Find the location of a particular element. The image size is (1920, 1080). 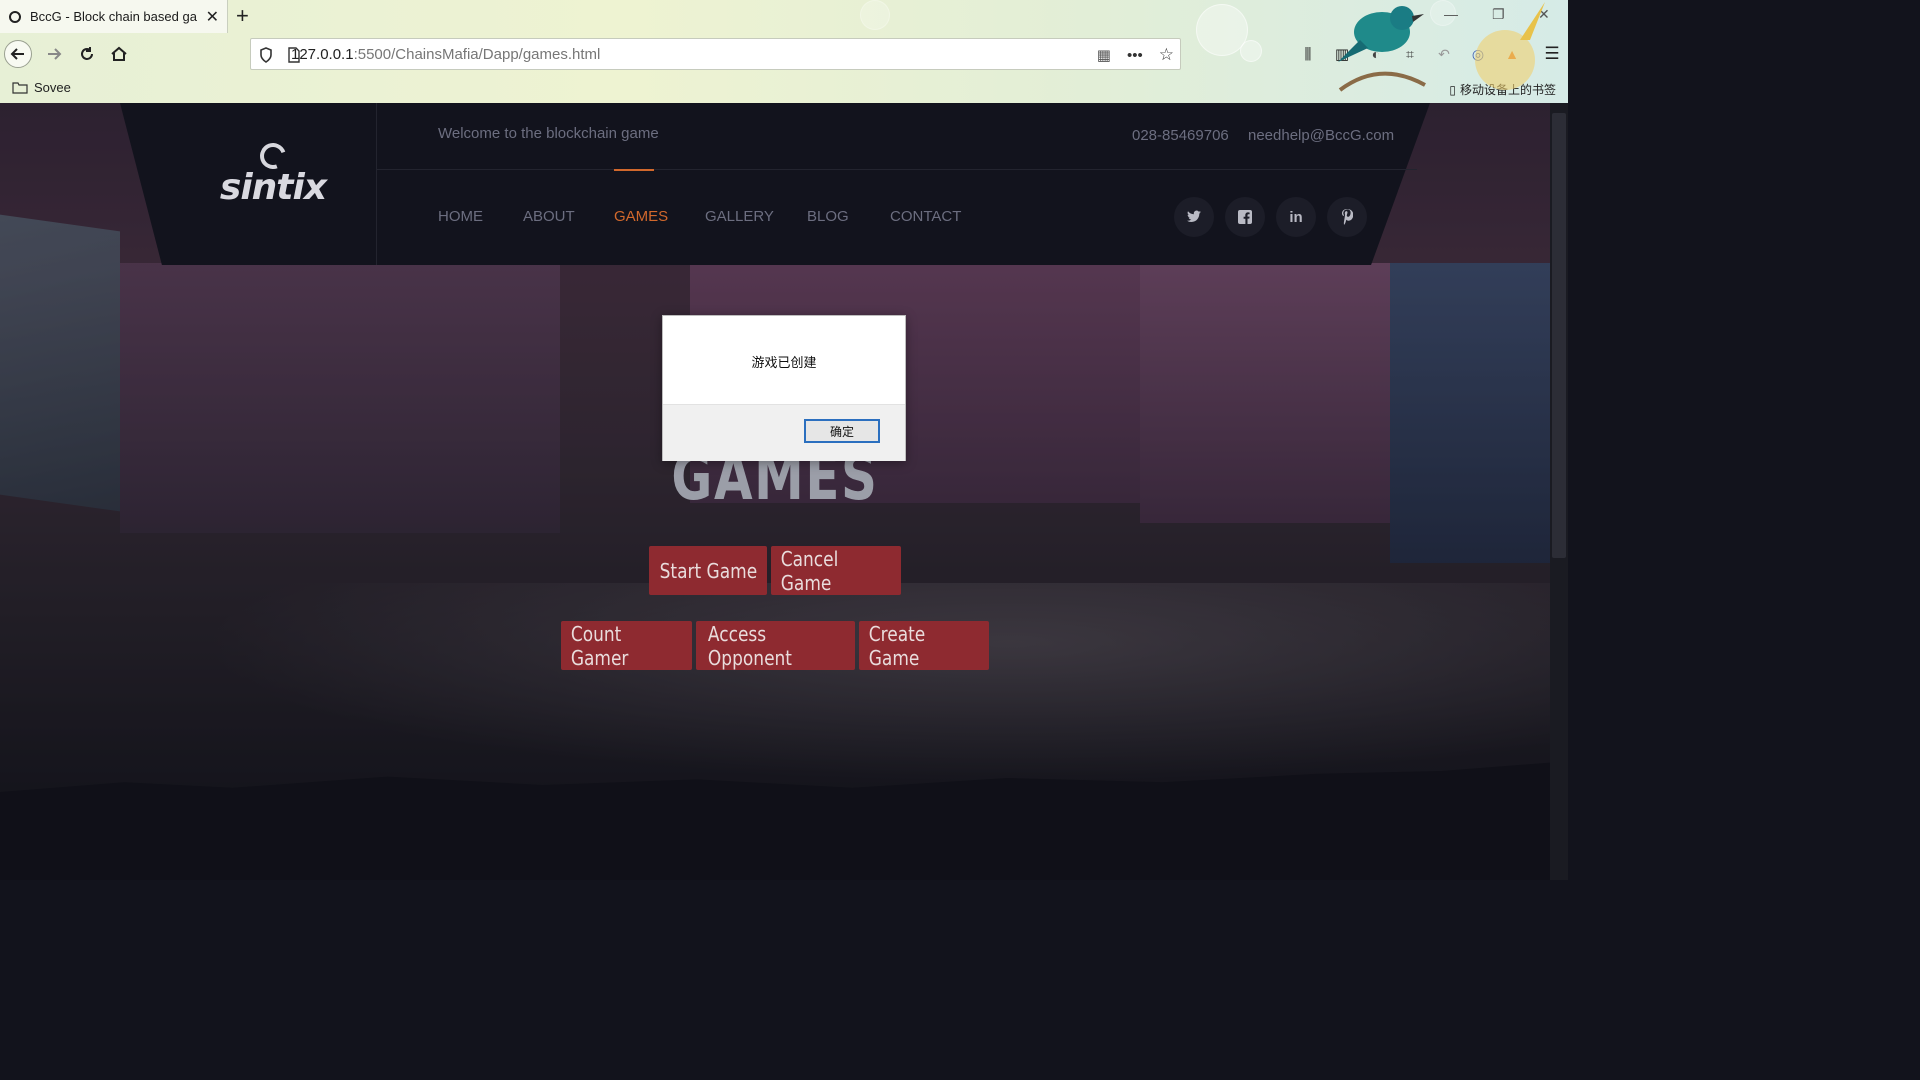

shield-icon is located at coordinates (266, 55).